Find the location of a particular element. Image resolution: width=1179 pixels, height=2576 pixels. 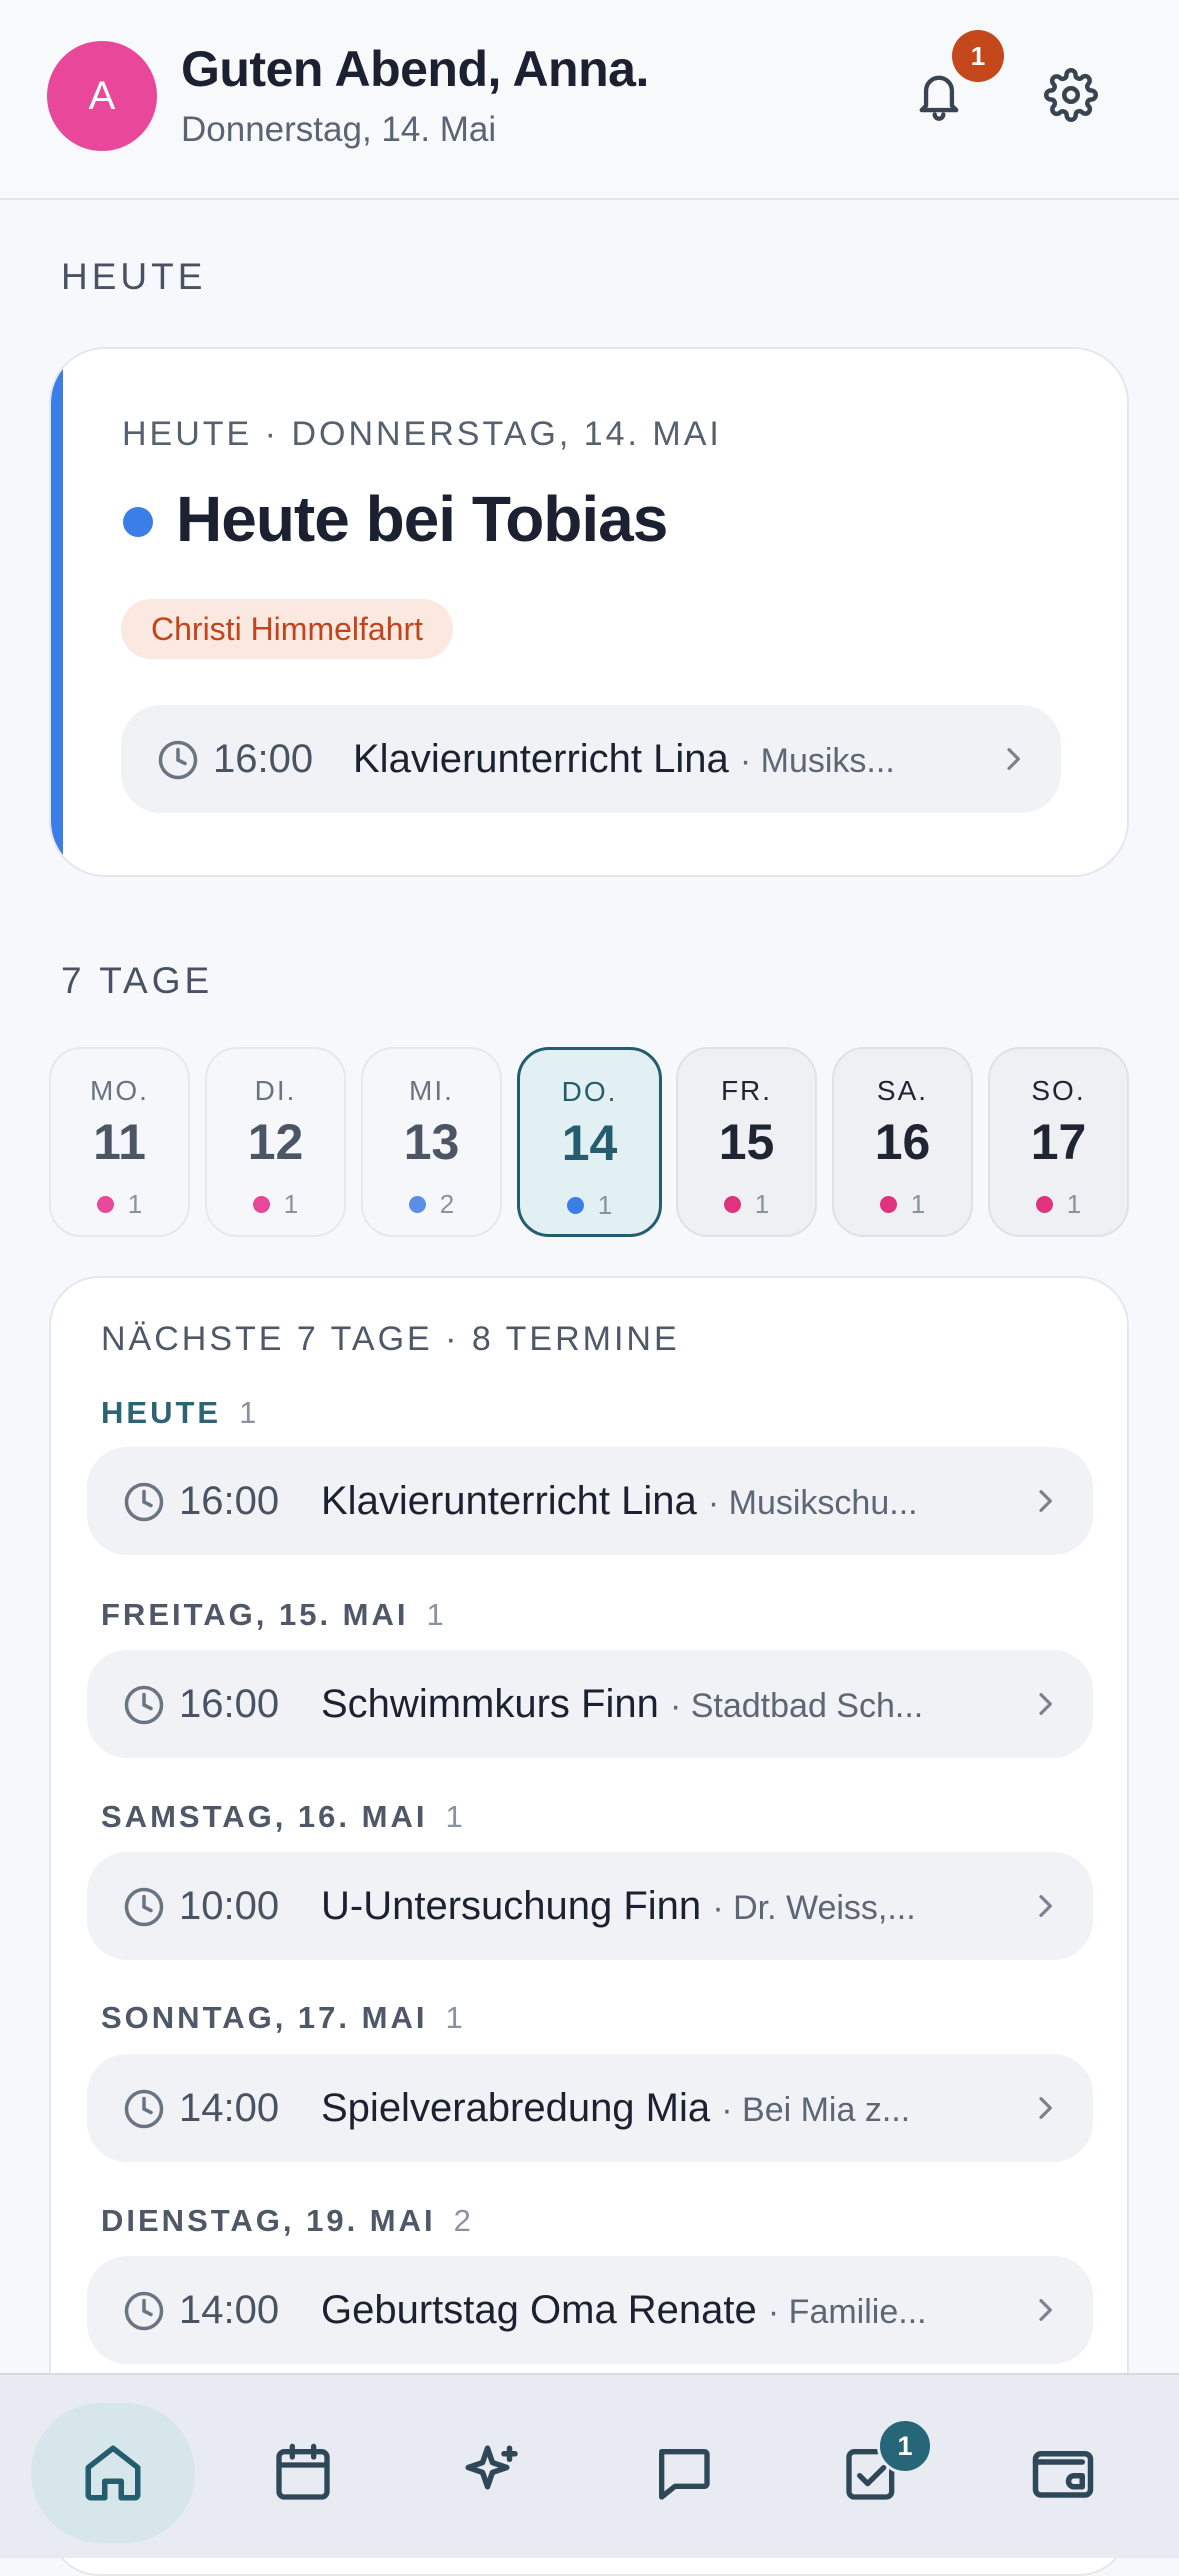

day-chip-fr: FR. 15 1 is located at coordinates (746, 1142).